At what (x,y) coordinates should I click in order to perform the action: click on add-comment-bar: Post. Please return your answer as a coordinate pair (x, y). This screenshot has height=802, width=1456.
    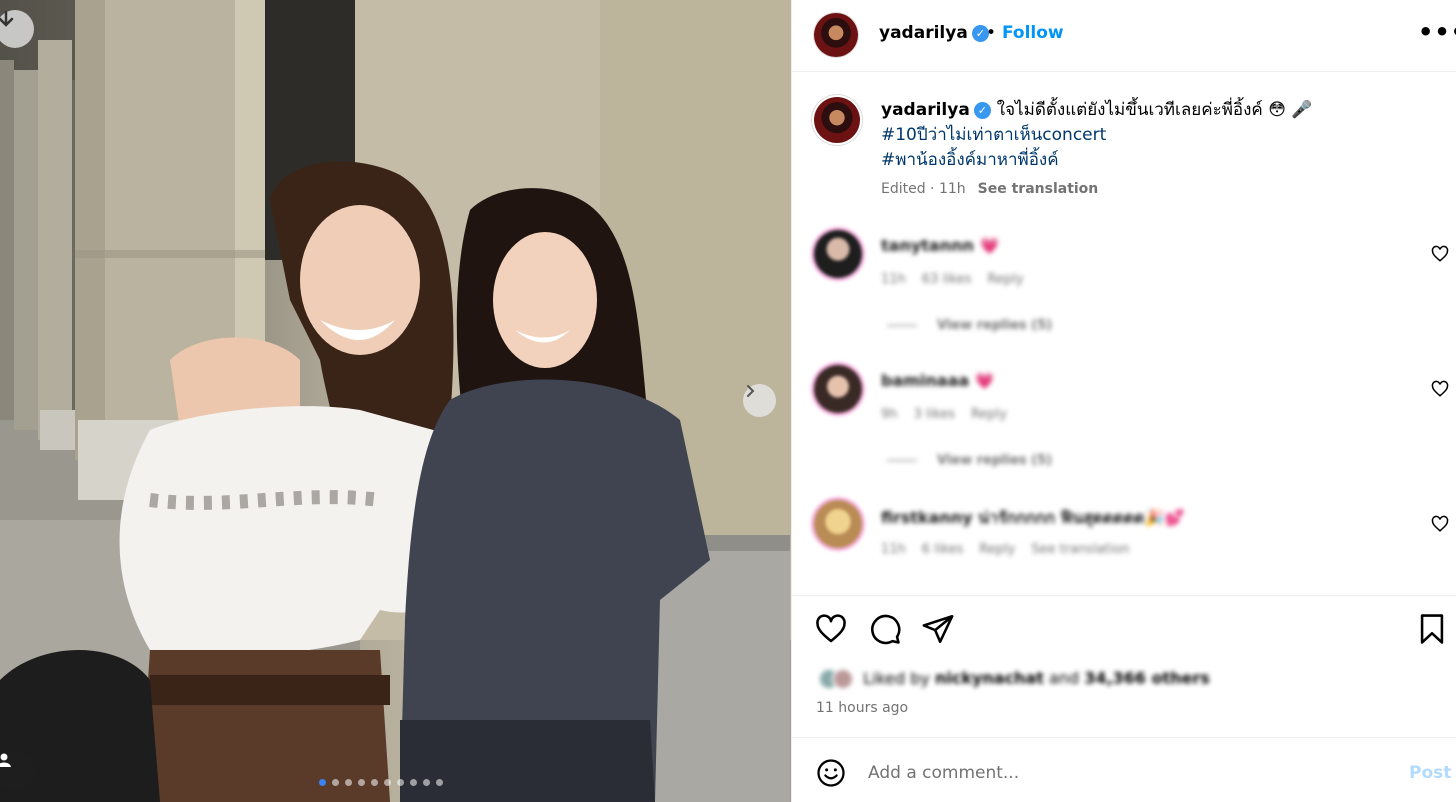
    Looking at the image, I should click on (1124, 769).